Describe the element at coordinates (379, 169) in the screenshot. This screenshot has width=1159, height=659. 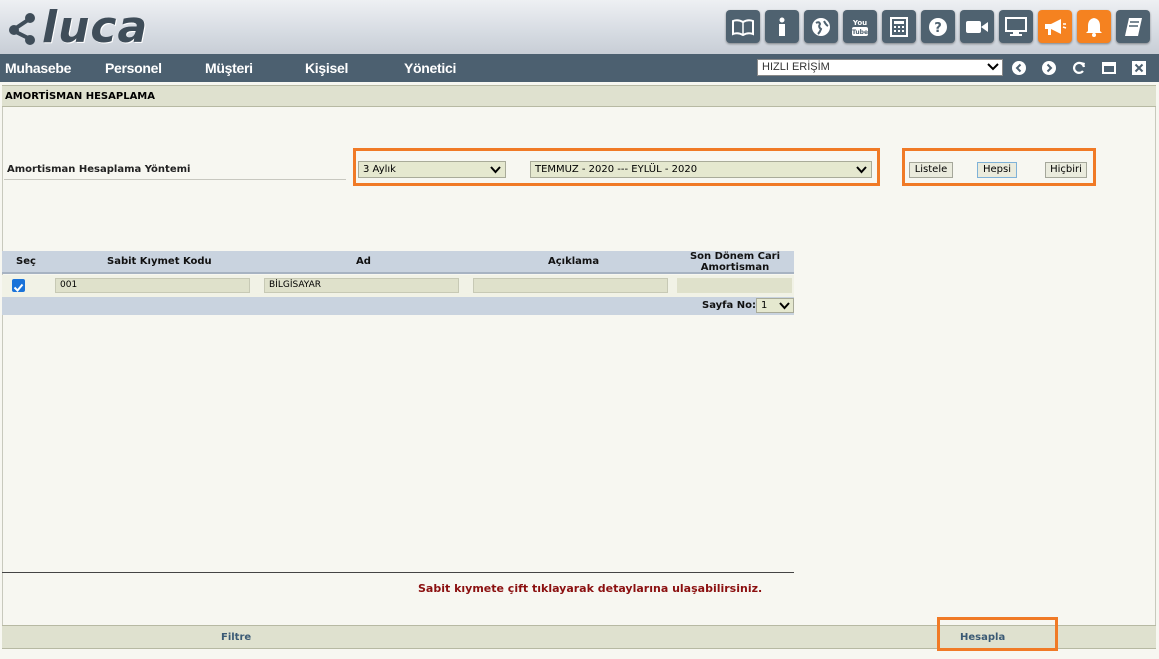
I see `period-select-value: 3 Aylık` at that location.